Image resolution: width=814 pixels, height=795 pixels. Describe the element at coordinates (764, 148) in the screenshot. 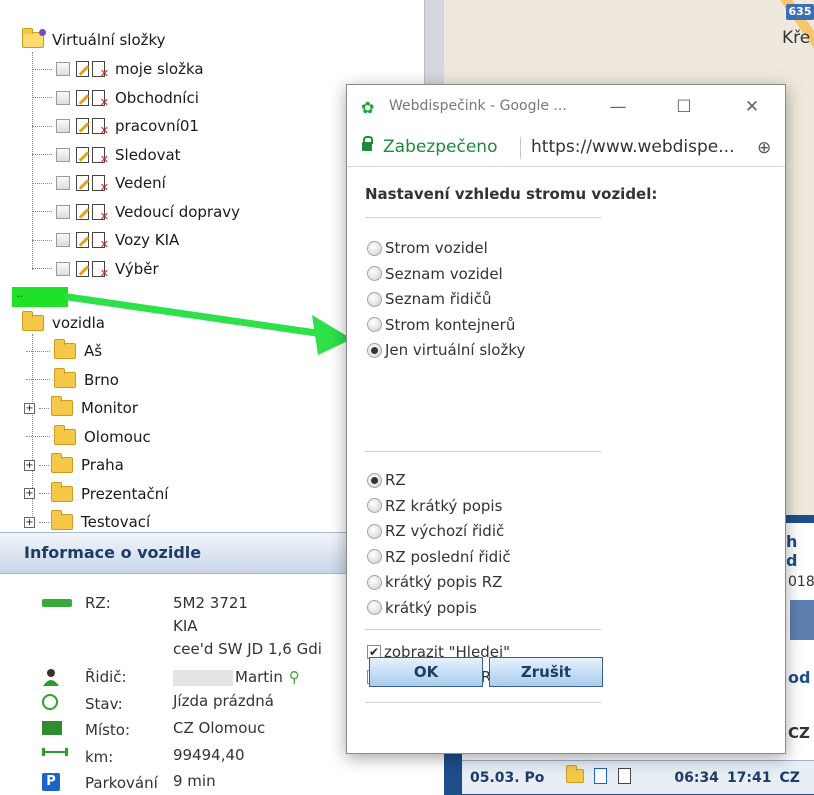

I see `zoom-icon: ⊕` at that location.